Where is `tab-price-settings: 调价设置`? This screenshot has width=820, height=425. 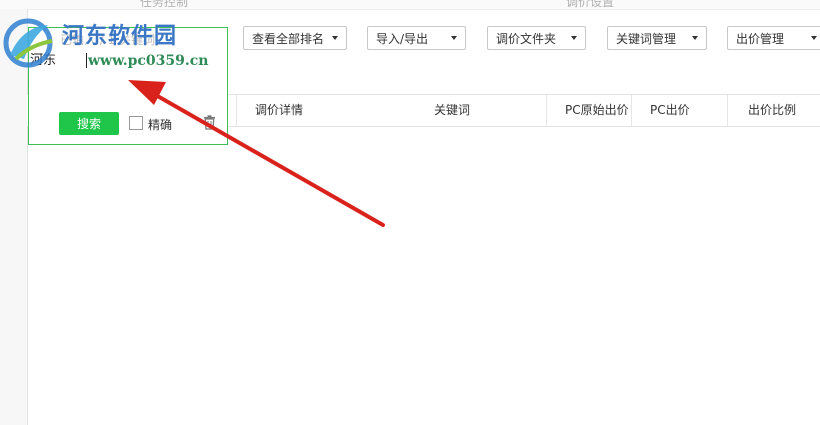 tab-price-settings: 调价设置 is located at coordinates (590, 4).